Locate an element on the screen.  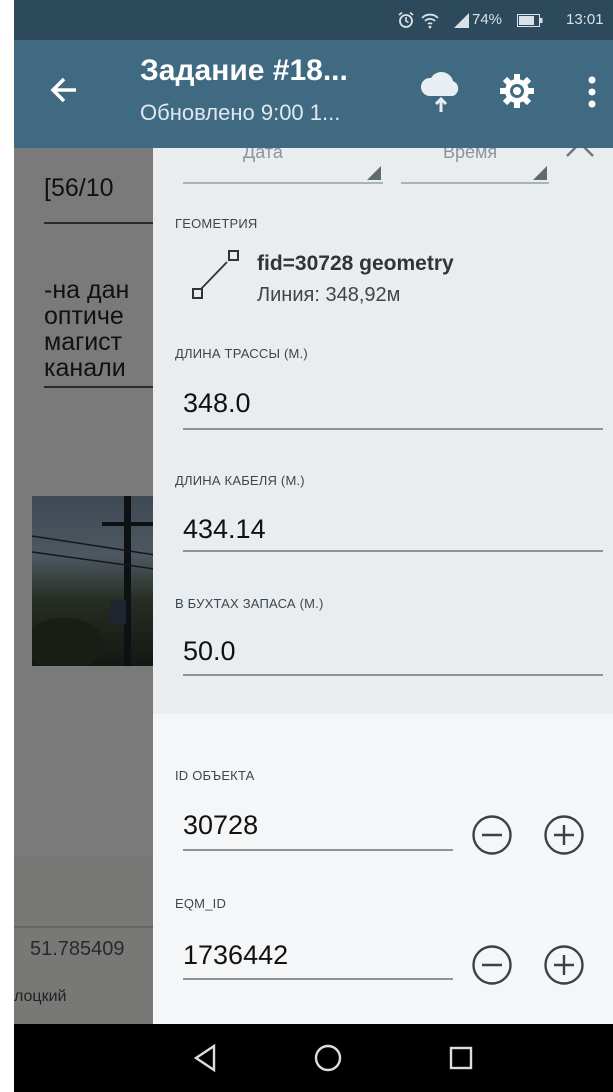
field-label-reserve-coils: В БУХТАХ ЗАПАСА (М.) is located at coordinates (249, 603).